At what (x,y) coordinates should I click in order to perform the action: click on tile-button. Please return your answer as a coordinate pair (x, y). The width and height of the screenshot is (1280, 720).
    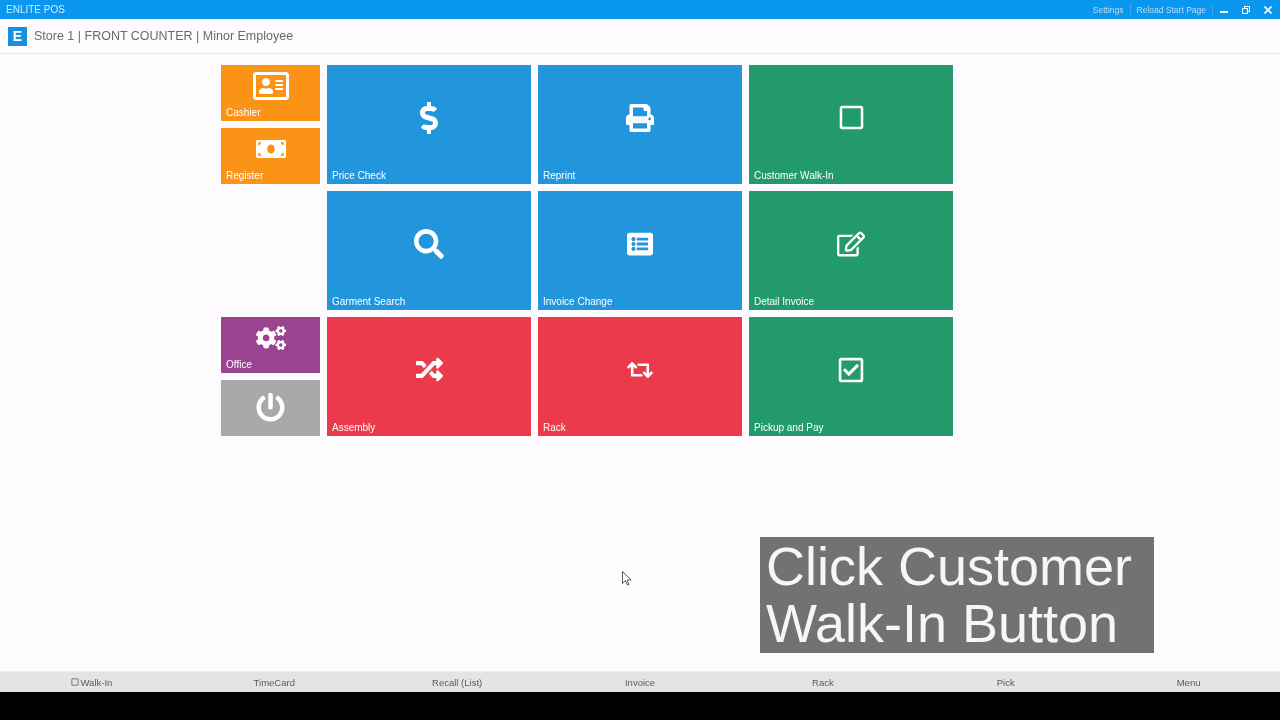
    Looking at the image, I should click on (270, 408).